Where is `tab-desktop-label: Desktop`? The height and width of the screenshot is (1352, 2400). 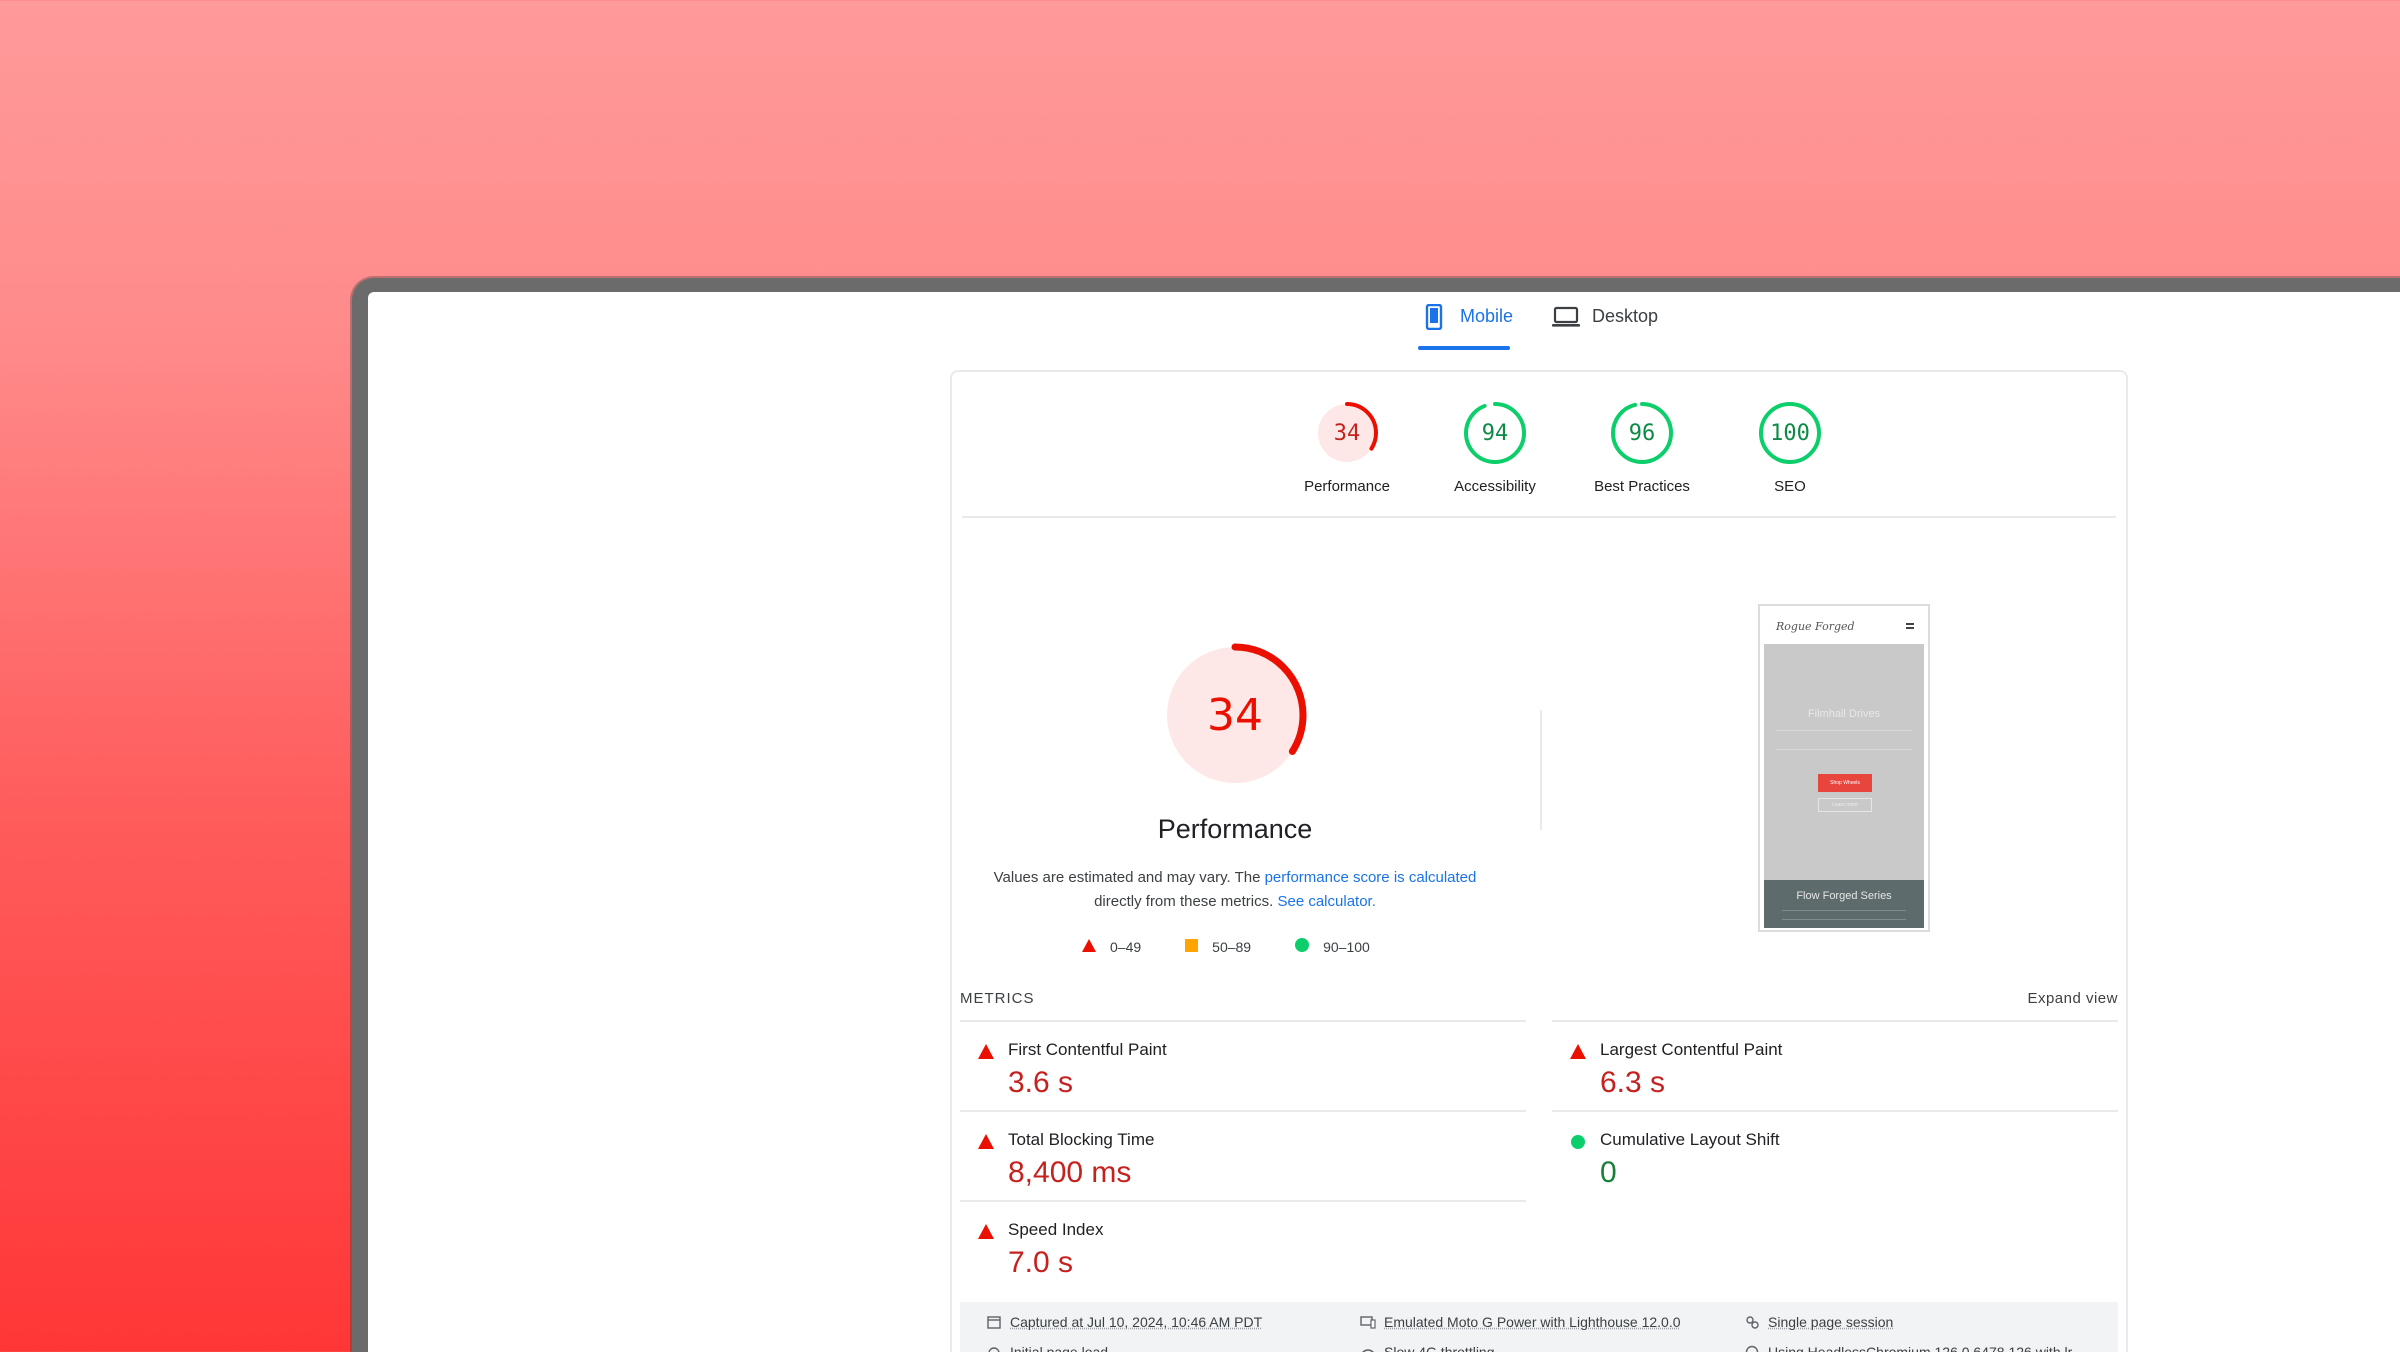
tab-desktop-label: Desktop is located at coordinates (1625, 316).